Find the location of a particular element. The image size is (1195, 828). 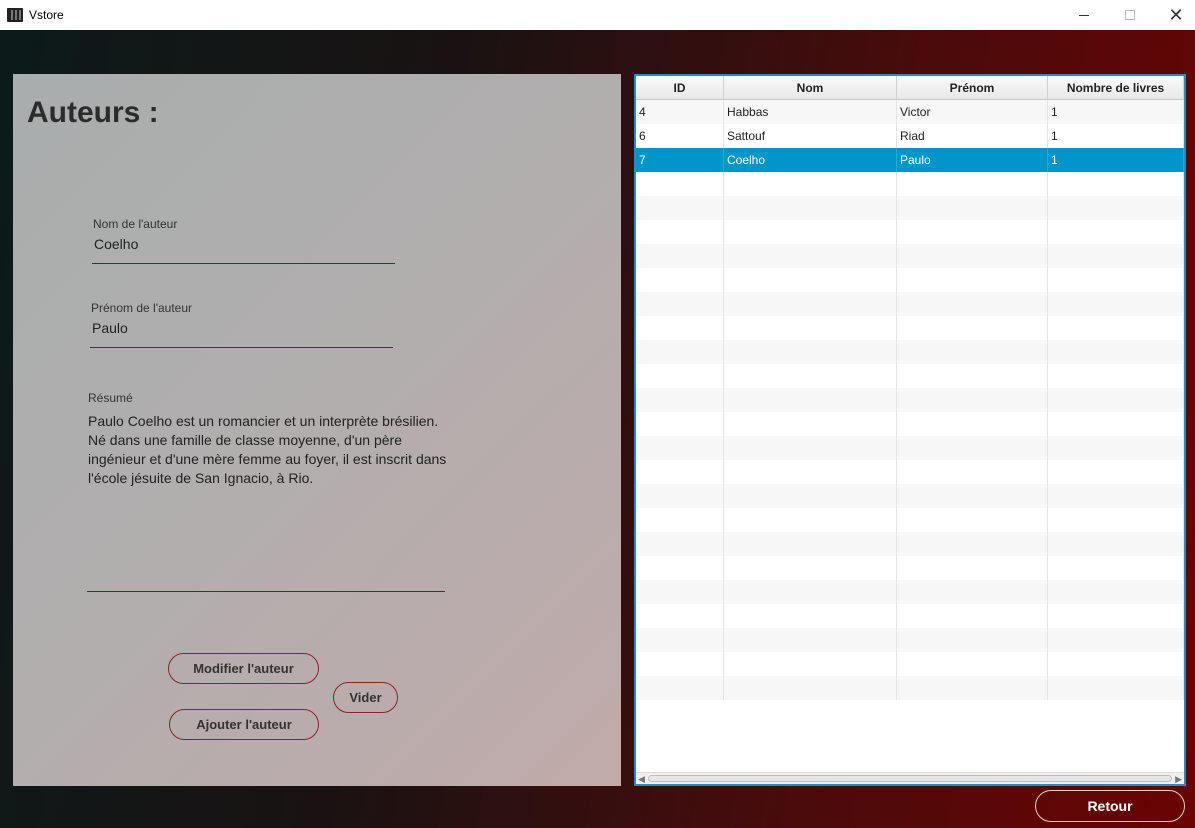

column-header-books: Nombre de livres is located at coordinates (1116, 88).